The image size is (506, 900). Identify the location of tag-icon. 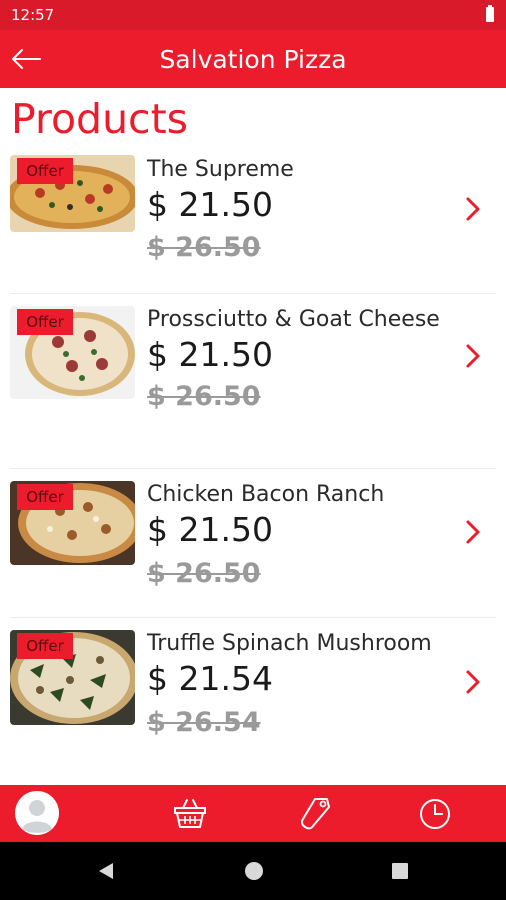
(315, 814).